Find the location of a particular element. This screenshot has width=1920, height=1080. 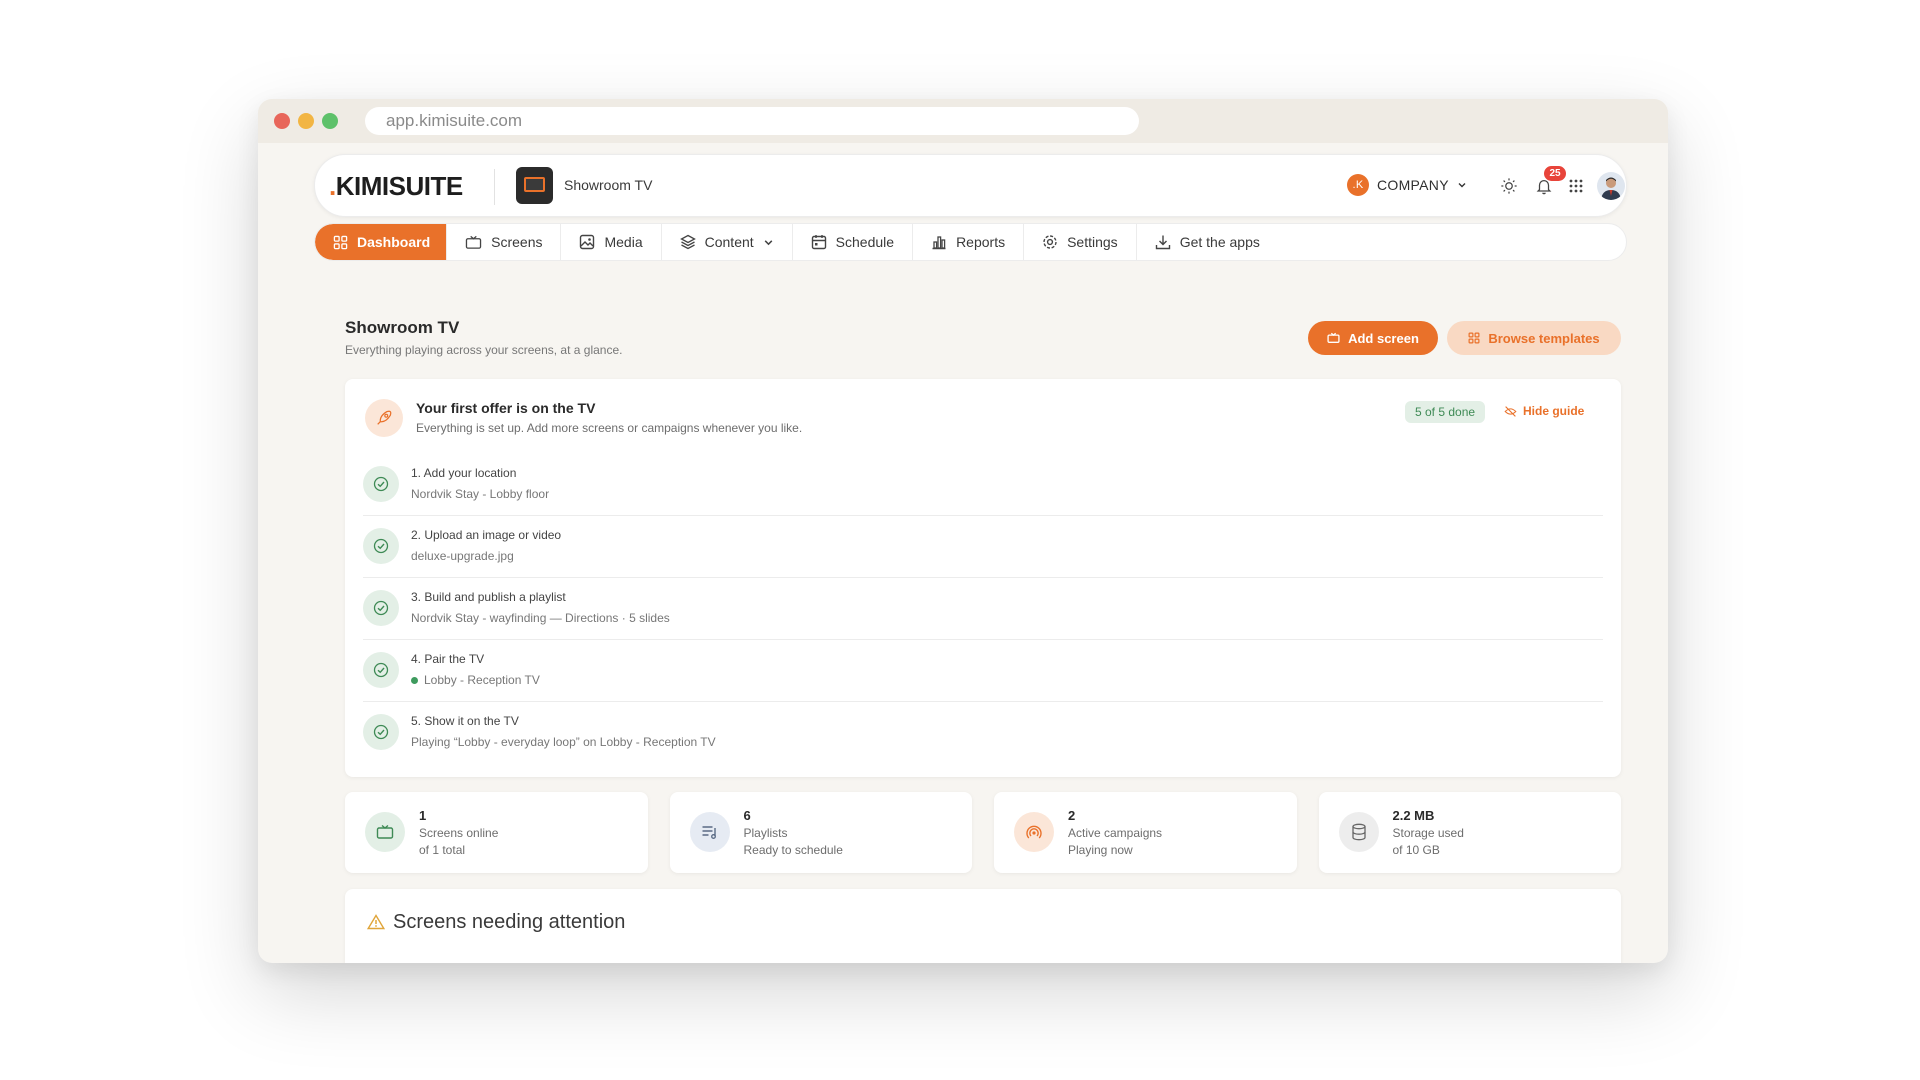

browse-templates-button: Browse templates is located at coordinates (1534, 338).